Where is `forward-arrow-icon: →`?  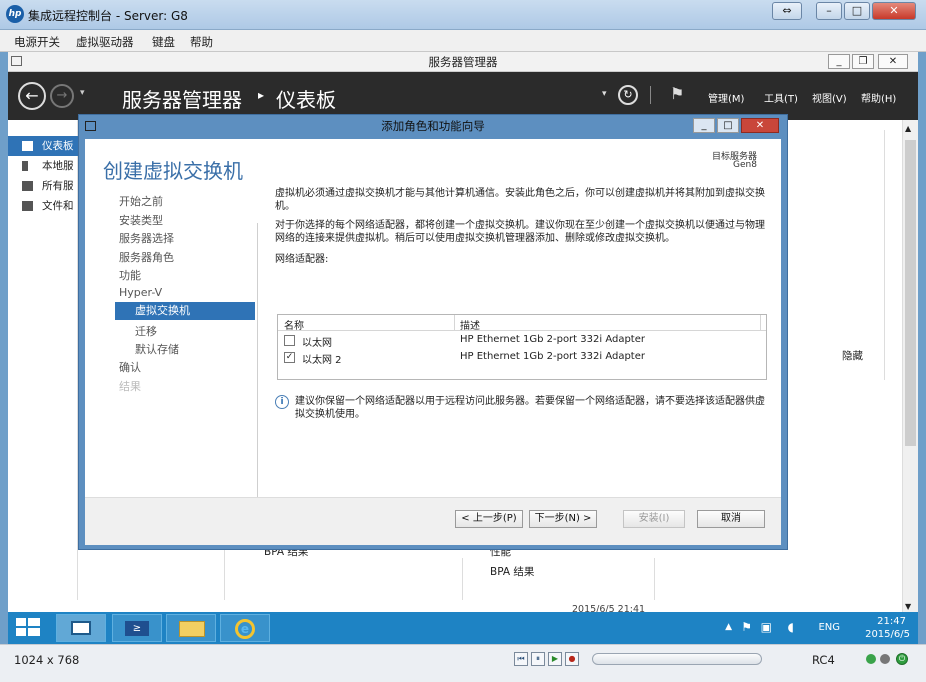
forward-arrow-icon: → is located at coordinates (62, 96).